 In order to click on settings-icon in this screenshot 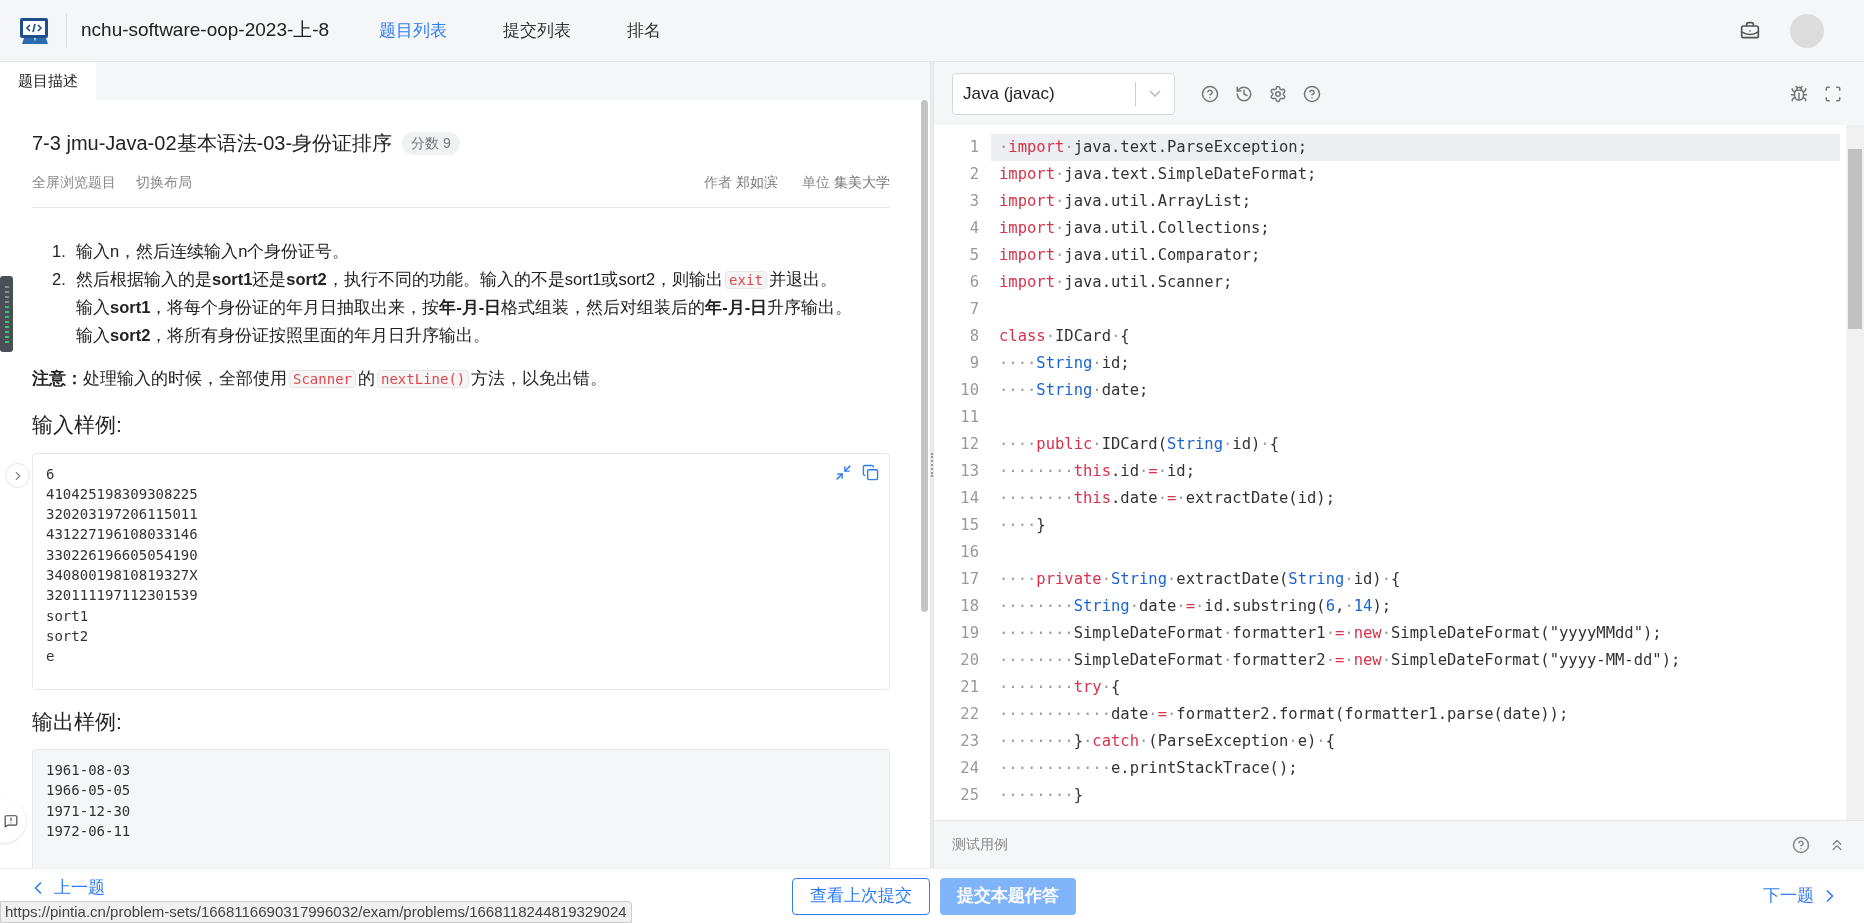, I will do `click(1278, 93)`.